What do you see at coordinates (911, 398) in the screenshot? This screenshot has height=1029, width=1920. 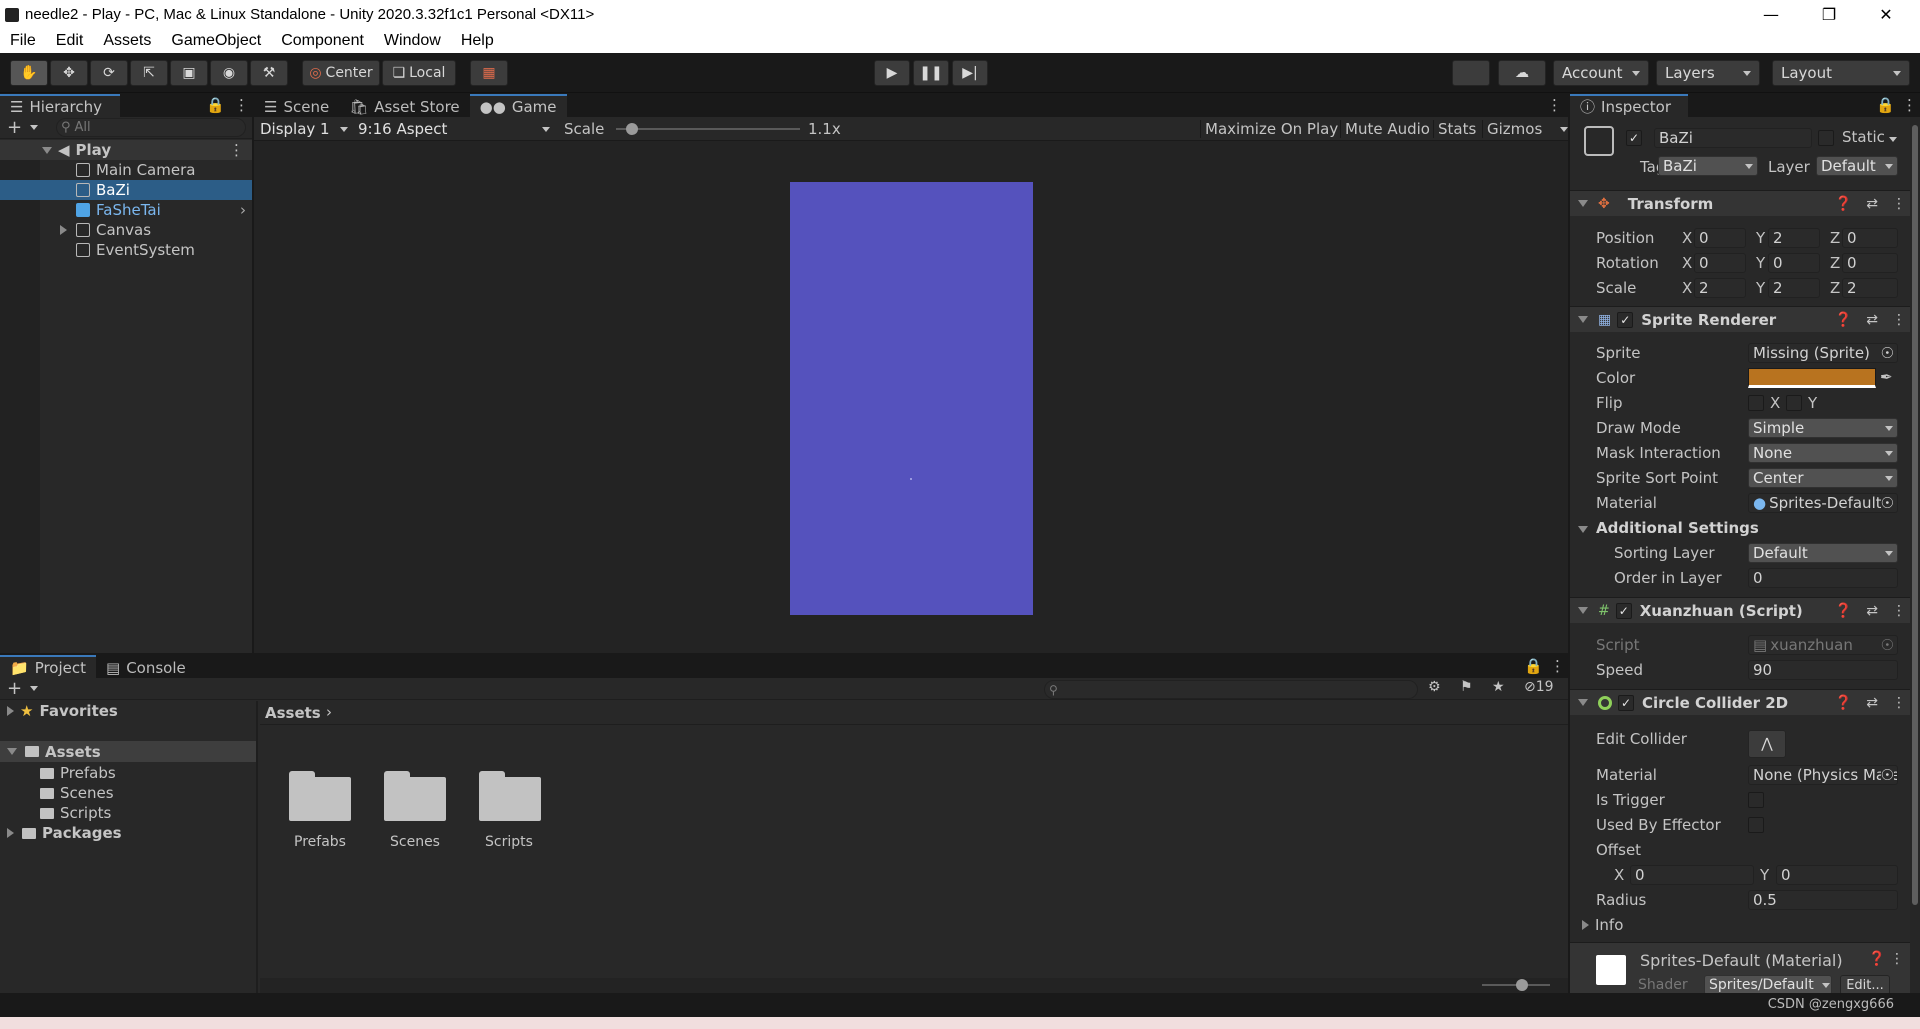 I see `game-render-view` at bounding box center [911, 398].